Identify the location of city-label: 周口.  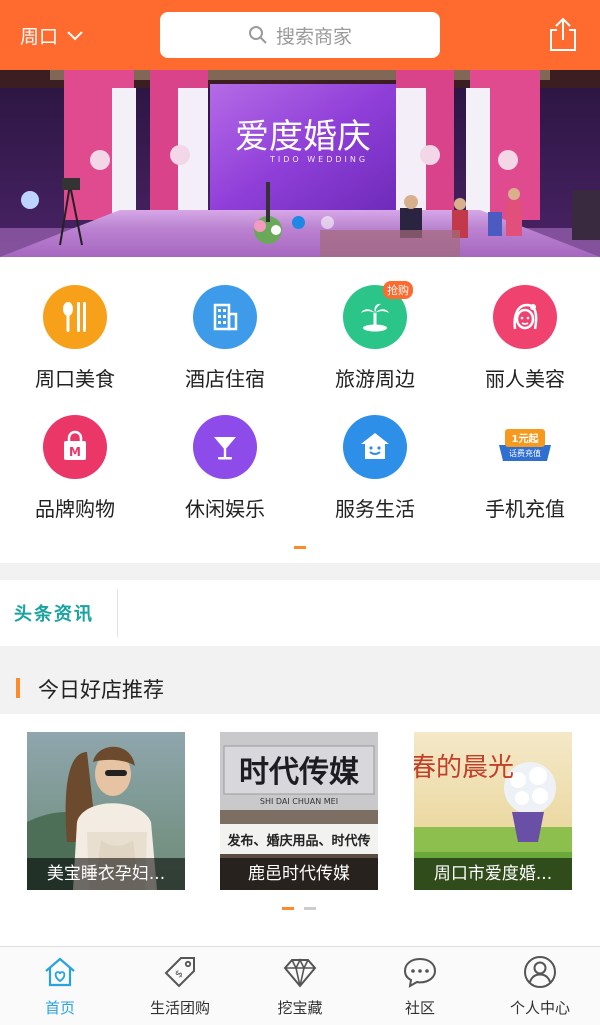
(39, 37).